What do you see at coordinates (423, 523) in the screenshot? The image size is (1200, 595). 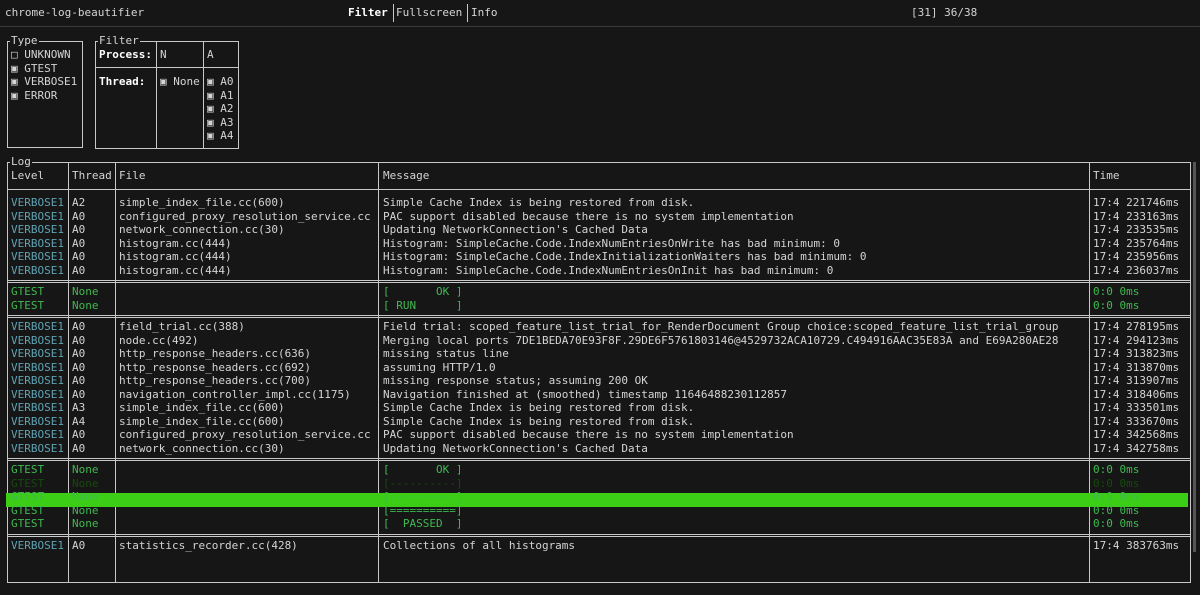 I see `cell-message: [ PASSED ]` at bounding box center [423, 523].